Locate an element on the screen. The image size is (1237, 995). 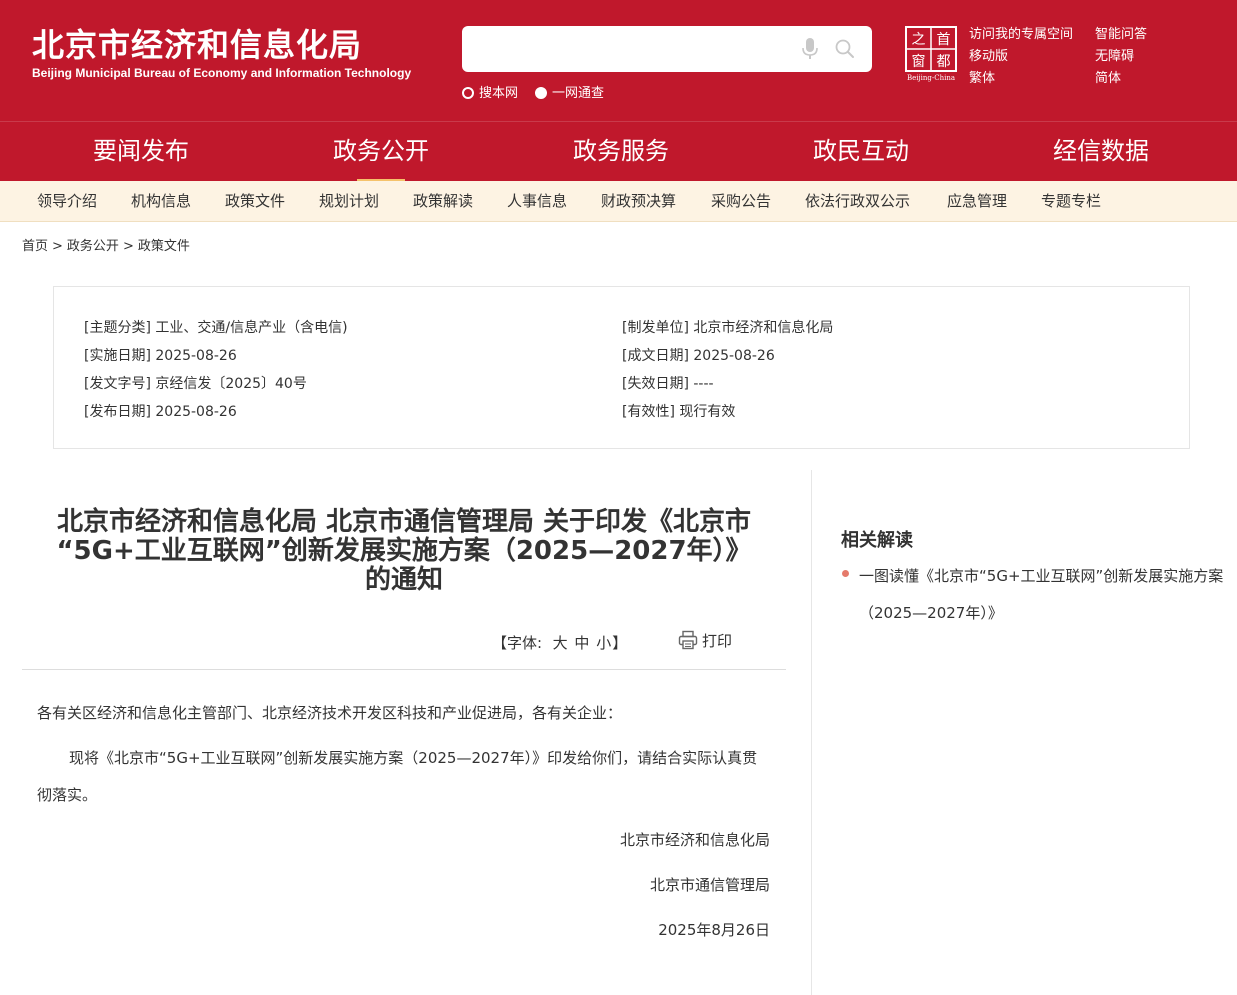
main-nav-data: 经信数据 is located at coordinates (1101, 152).